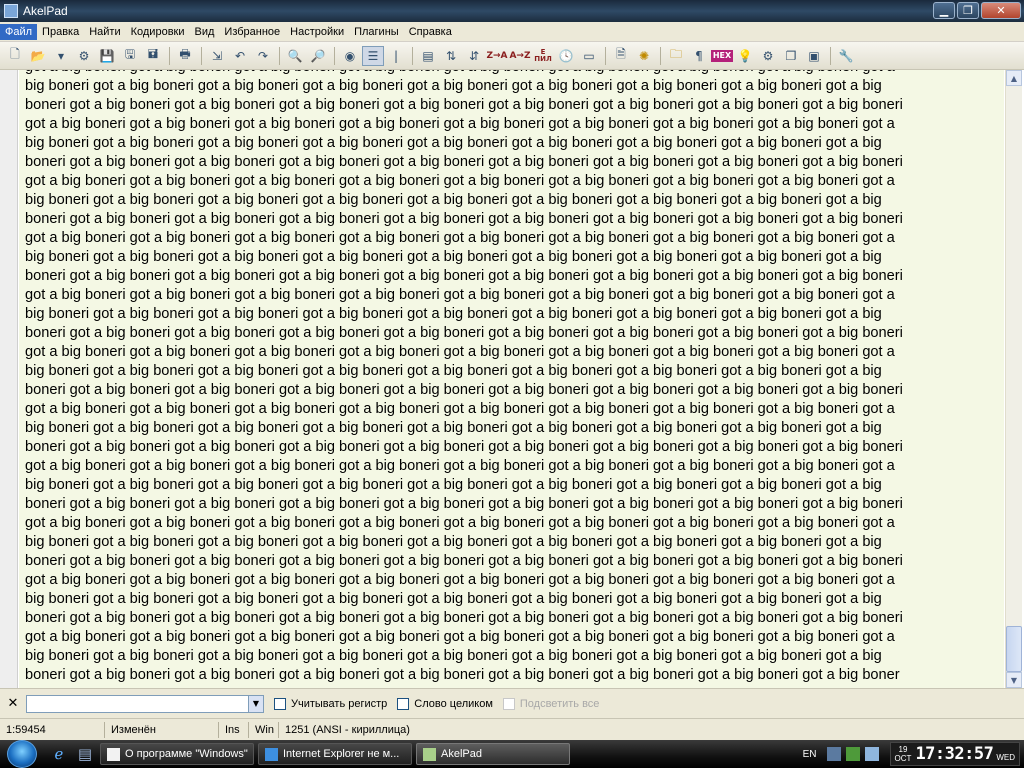 This screenshot has height=768, width=1024. Describe the element at coordinates (493, 754) in the screenshot. I see `task-akelpad: AkelPad` at that location.